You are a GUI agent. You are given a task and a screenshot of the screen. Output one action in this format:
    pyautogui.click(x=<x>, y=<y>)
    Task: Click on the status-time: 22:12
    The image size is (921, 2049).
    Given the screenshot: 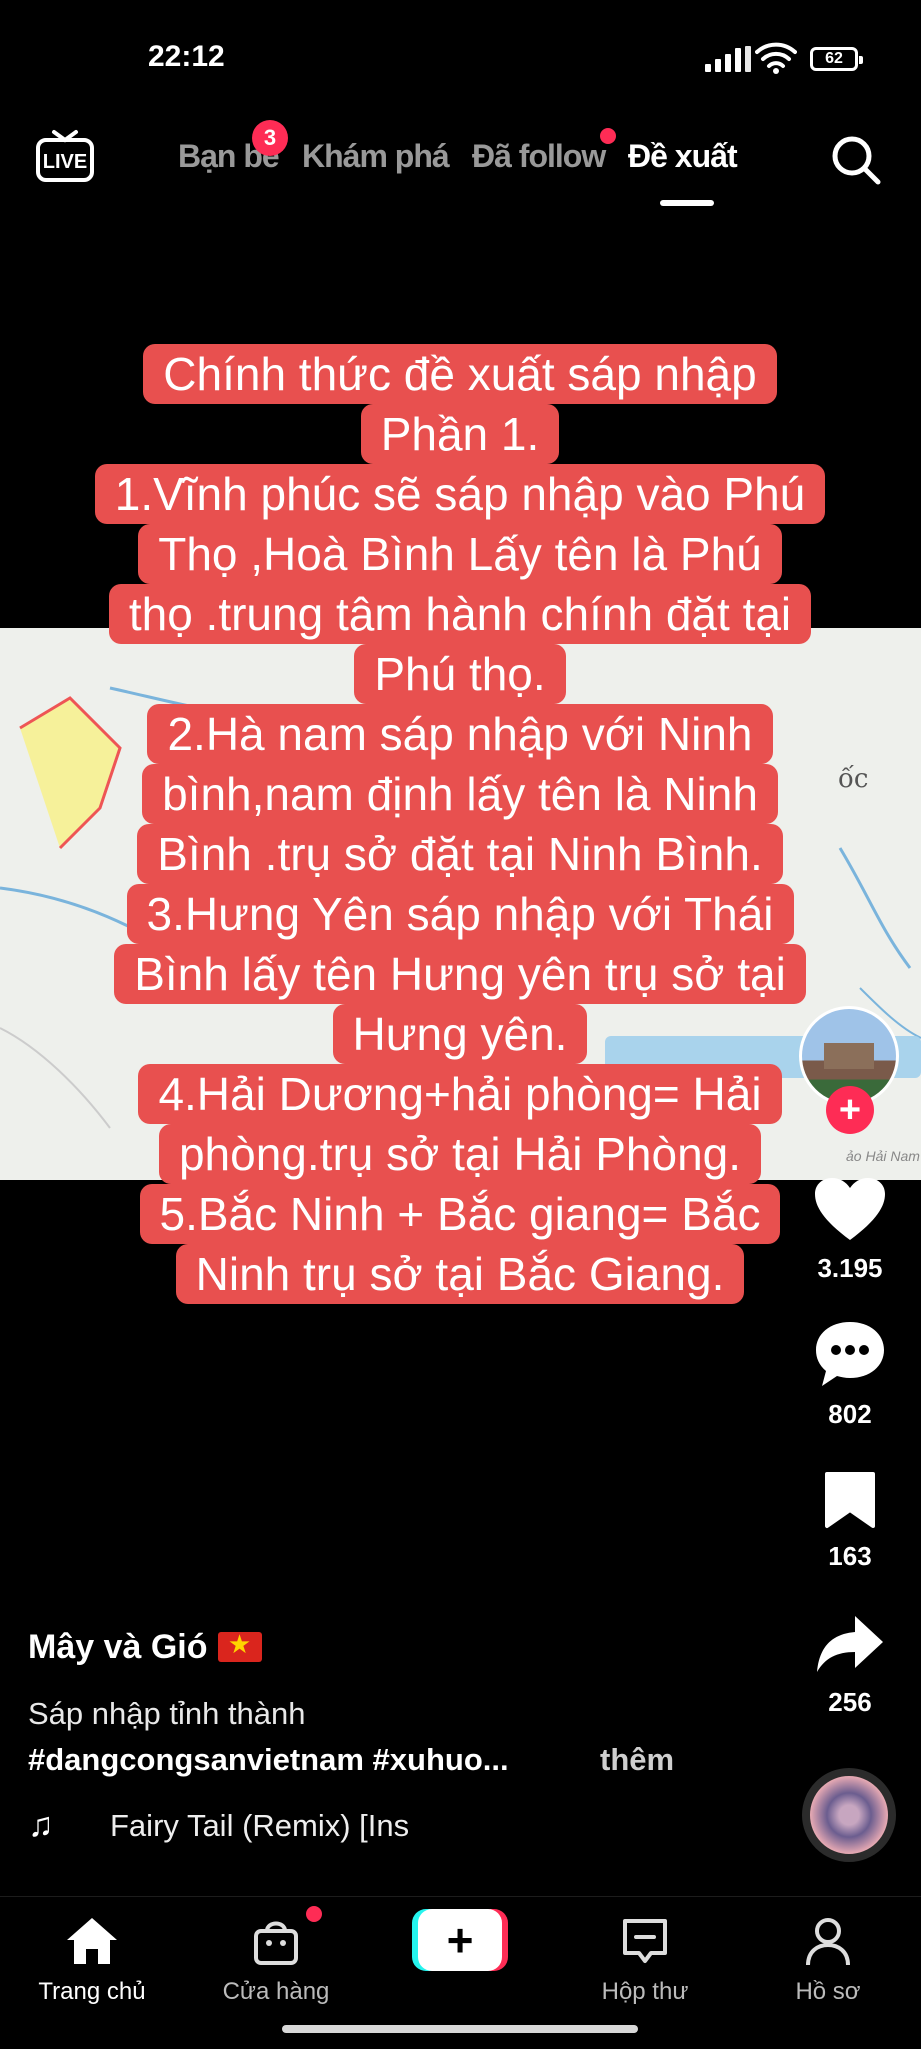 What is the action you would take?
    pyautogui.click(x=186, y=56)
    